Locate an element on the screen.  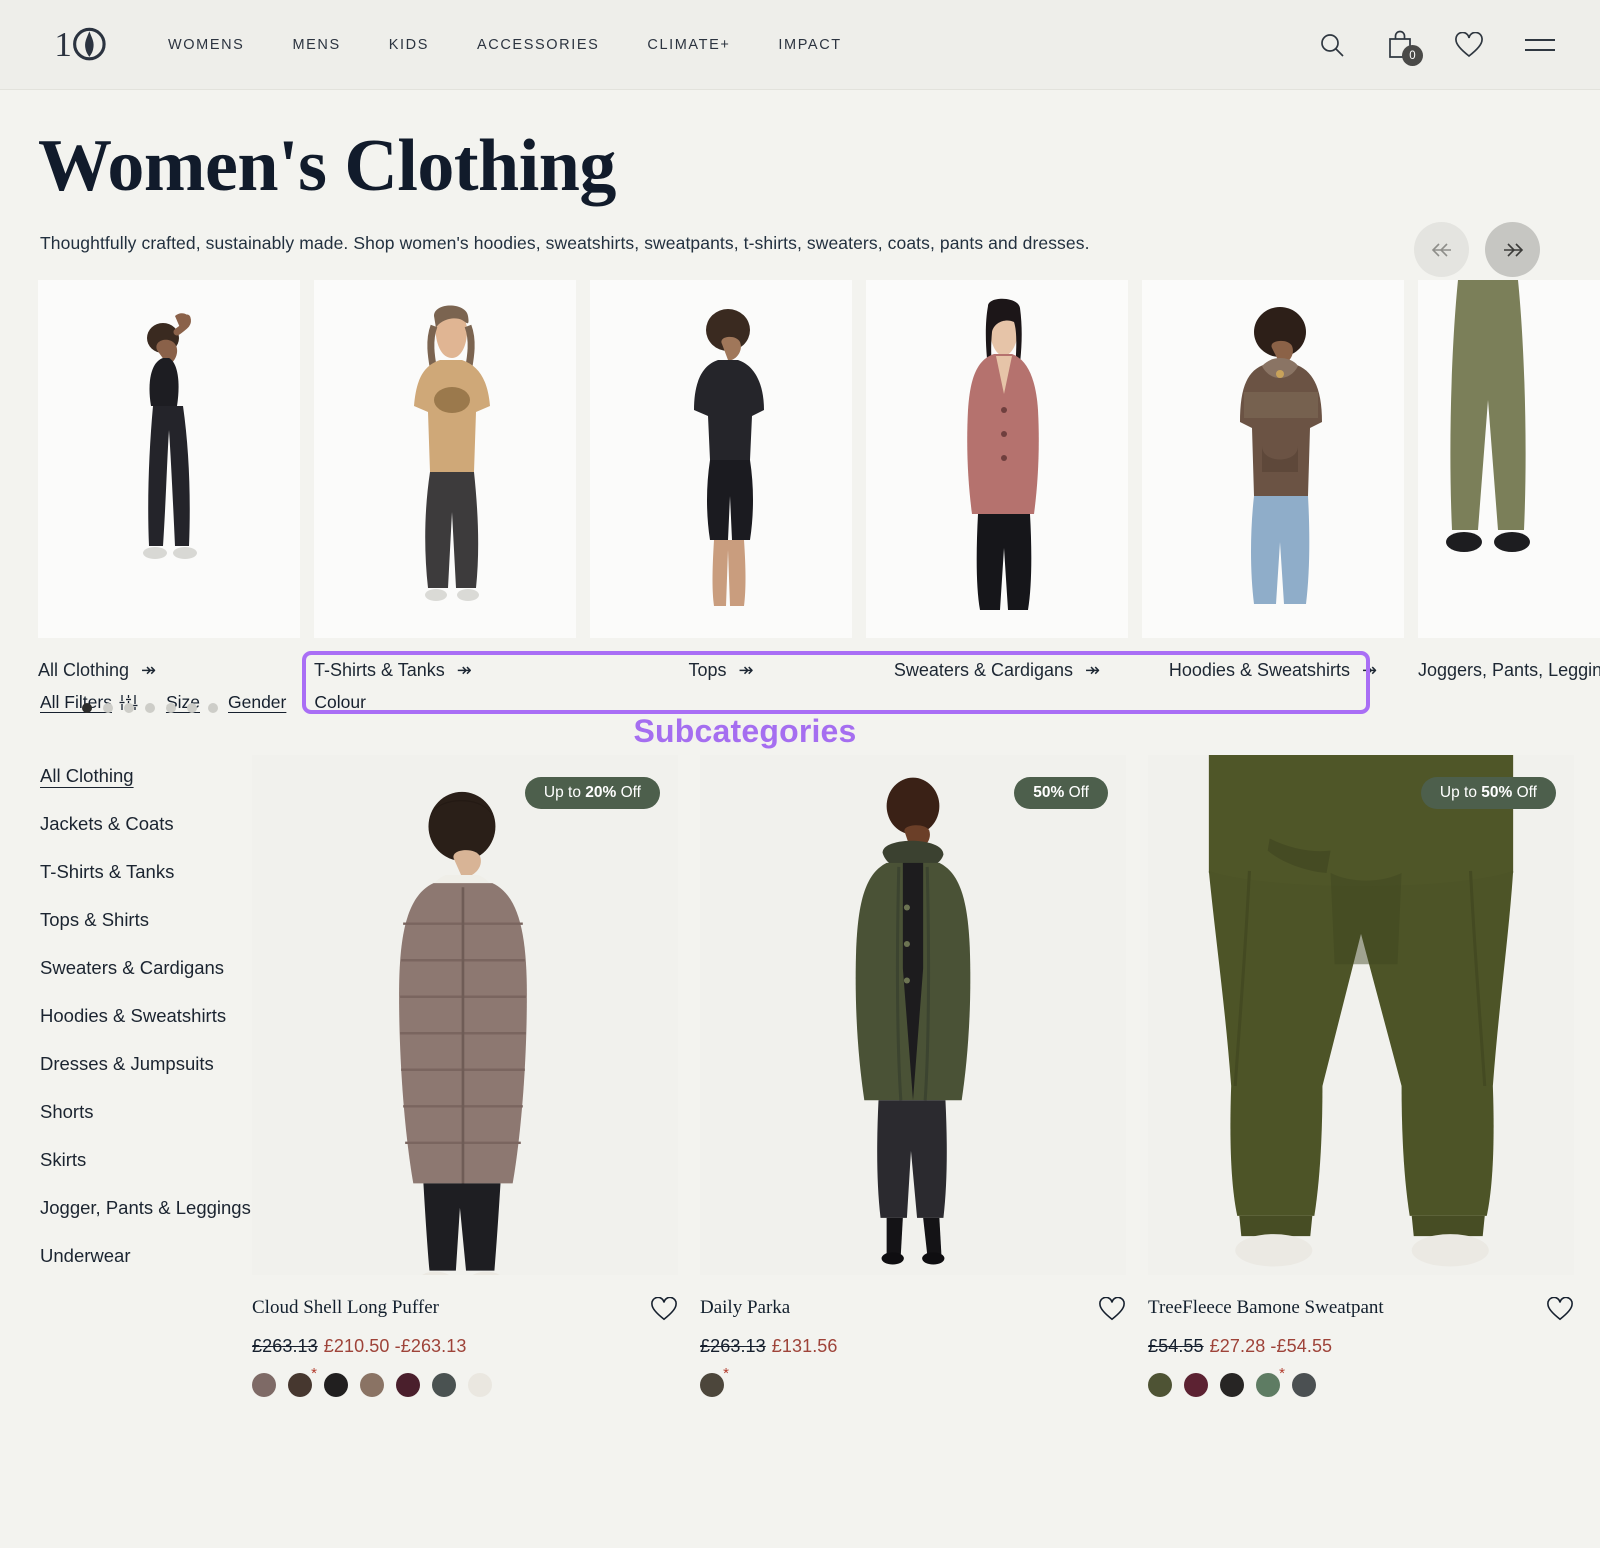
product-image-treefleece-bamone-sweatpant: Up to 50% Off is located at coordinates (1361, 1015).